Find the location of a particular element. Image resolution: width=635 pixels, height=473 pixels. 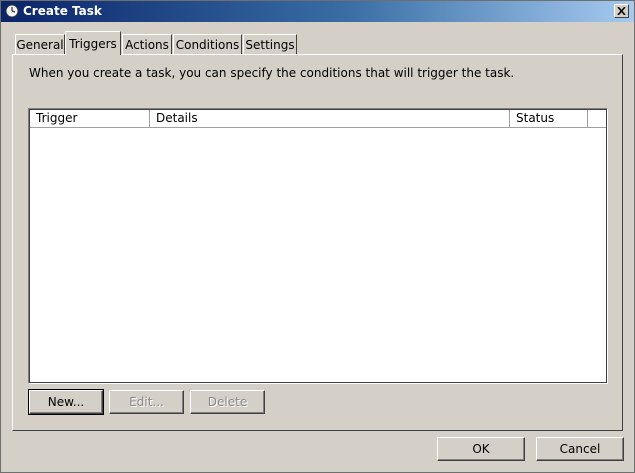

tab-general: General is located at coordinates (40, 44).